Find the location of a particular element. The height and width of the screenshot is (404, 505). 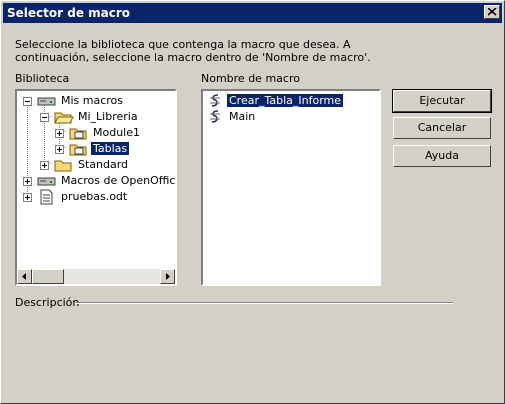

scroll-left-button is located at coordinates (24, 276).